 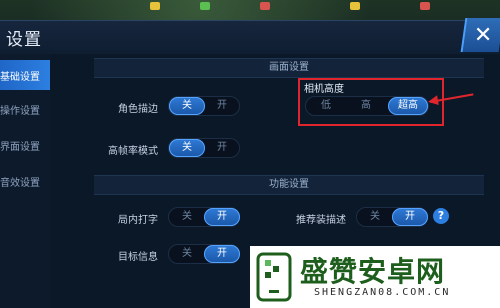 What do you see at coordinates (408, 106) in the screenshot?
I see `camera-ultra-option: 超高` at bounding box center [408, 106].